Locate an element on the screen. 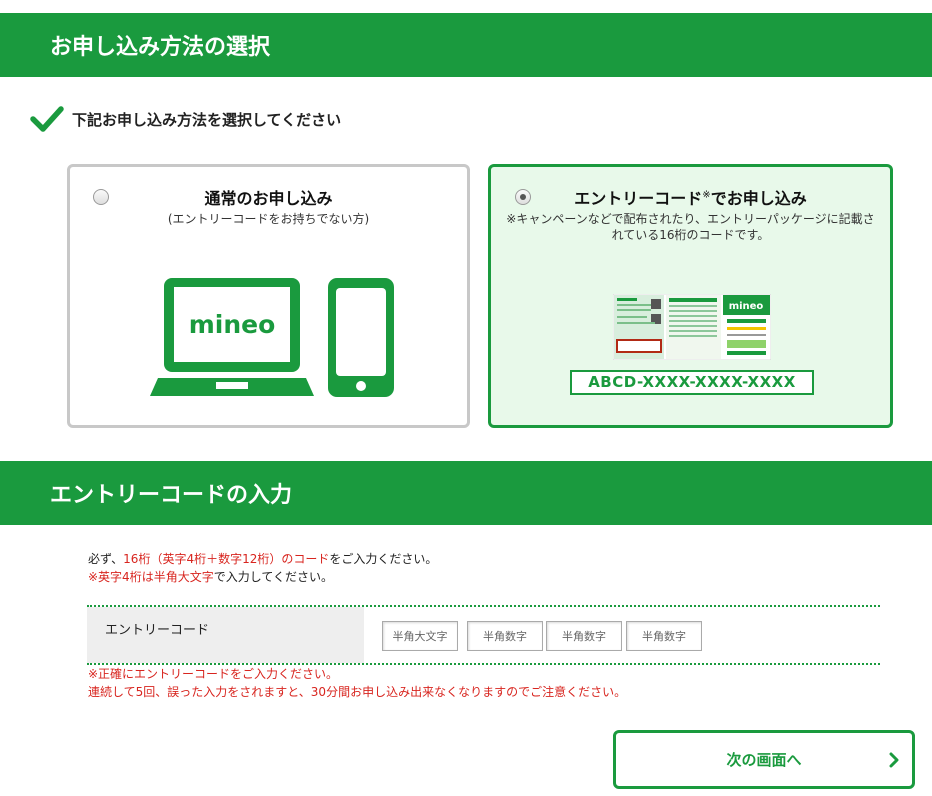  next-screen-button: 次の画面へ is located at coordinates (764, 759).